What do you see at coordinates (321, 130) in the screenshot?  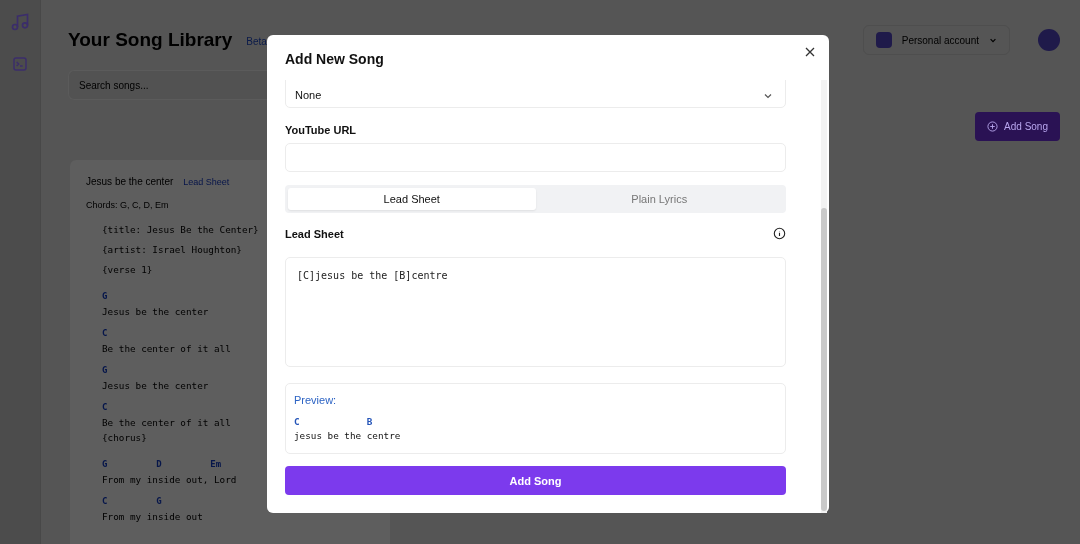 I see `field-label: YouTube URL` at bounding box center [321, 130].